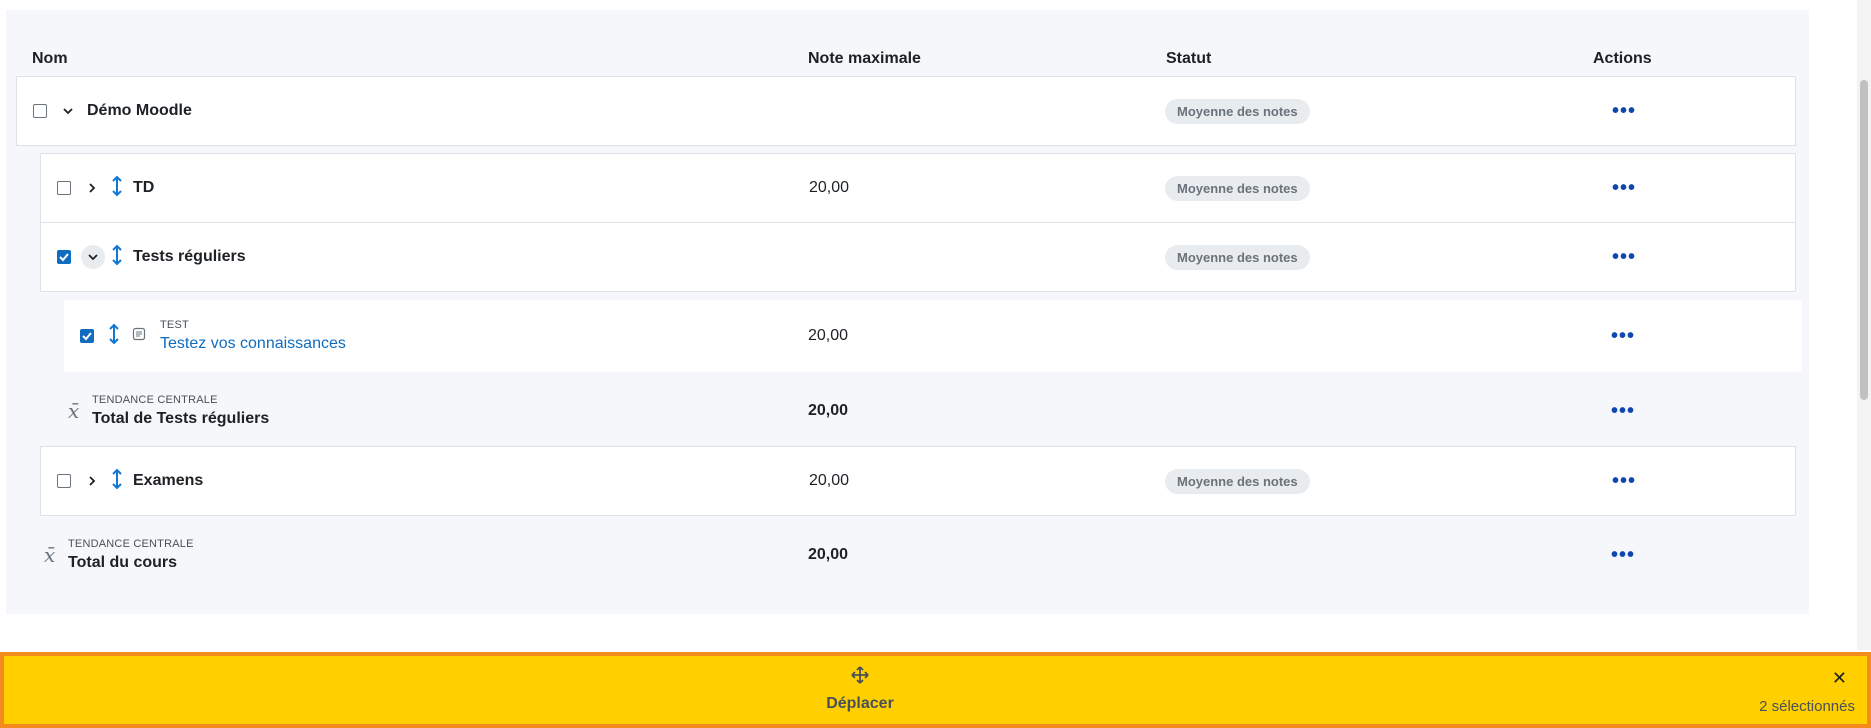  I want to click on move-label: Déplacer, so click(860, 703).